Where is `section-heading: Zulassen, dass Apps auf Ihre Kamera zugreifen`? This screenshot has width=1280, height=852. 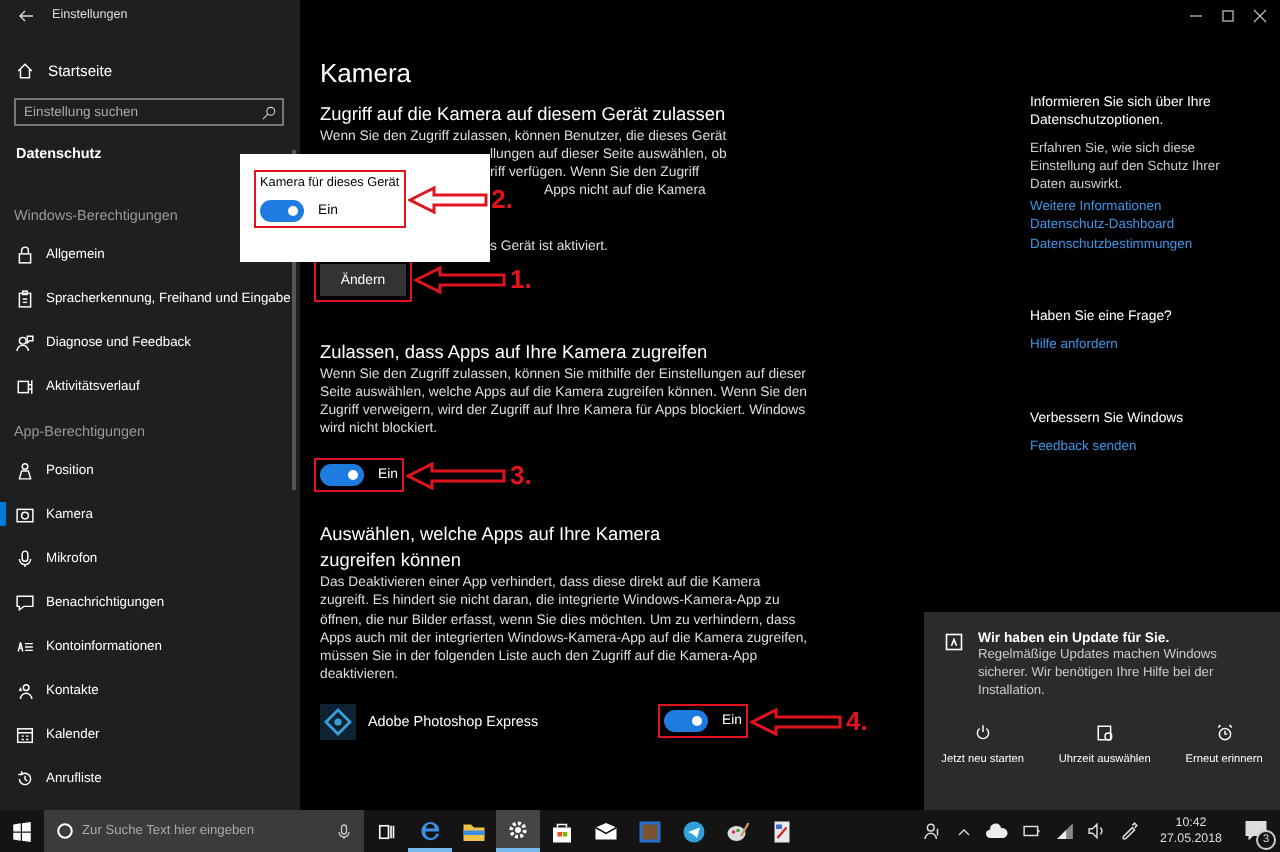 section-heading: Zulassen, dass Apps auf Ihre Kamera zugreifen is located at coordinates (514, 353).